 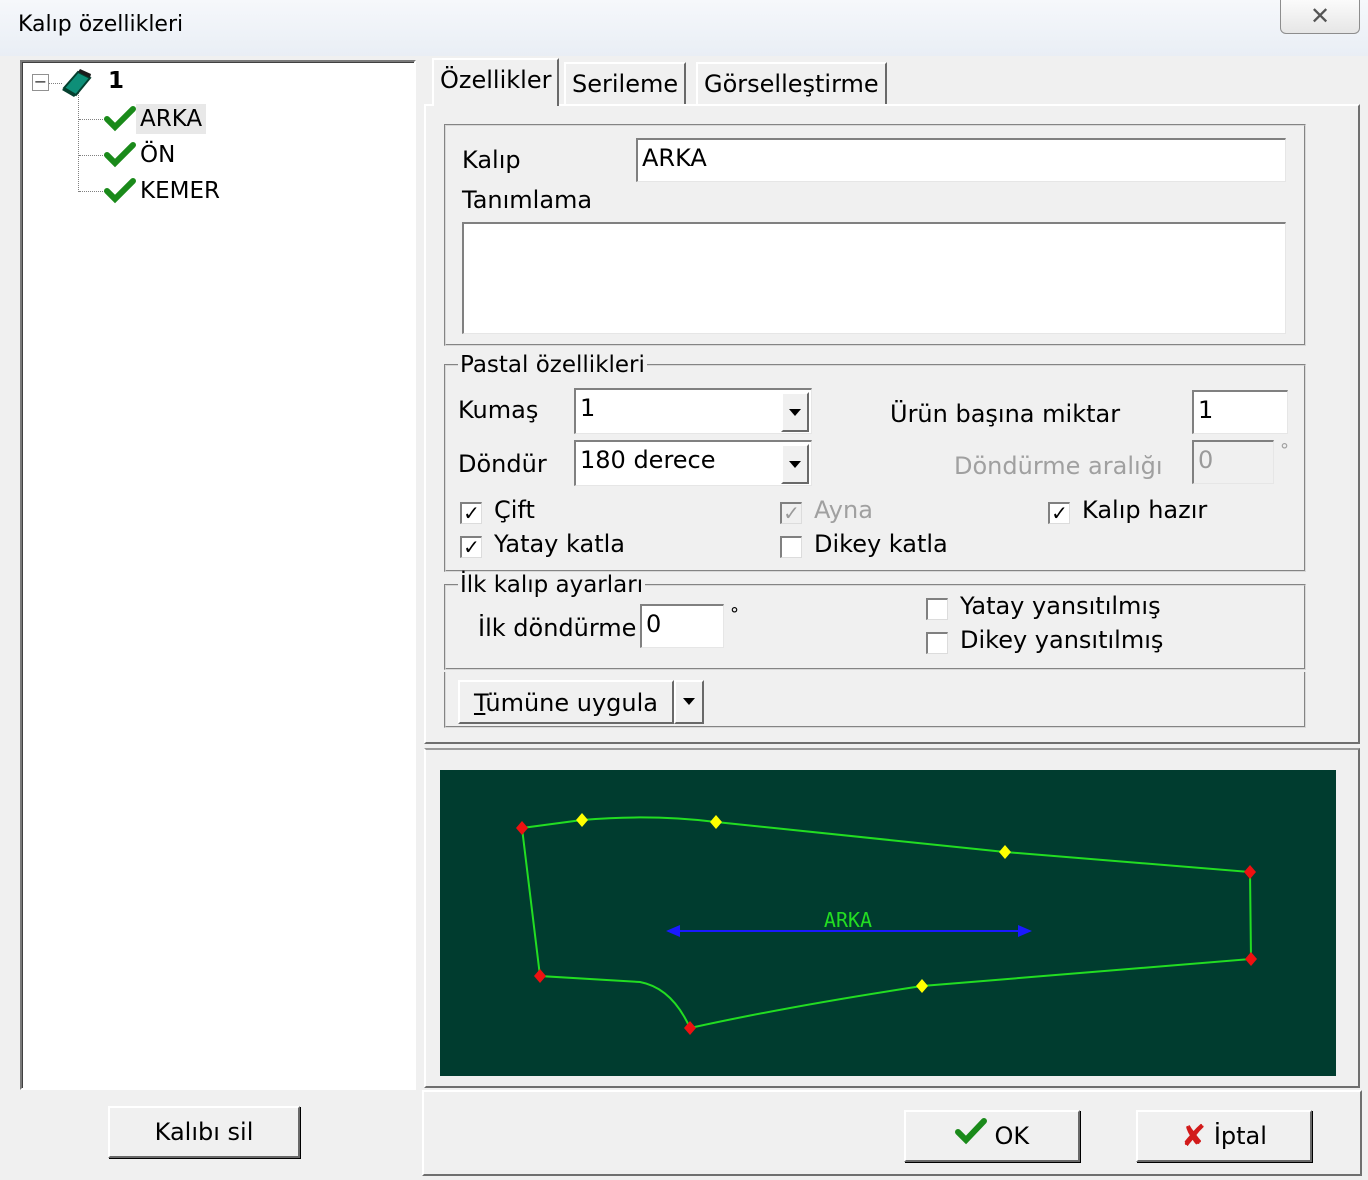 I want to click on model-icon, so click(x=77, y=86).